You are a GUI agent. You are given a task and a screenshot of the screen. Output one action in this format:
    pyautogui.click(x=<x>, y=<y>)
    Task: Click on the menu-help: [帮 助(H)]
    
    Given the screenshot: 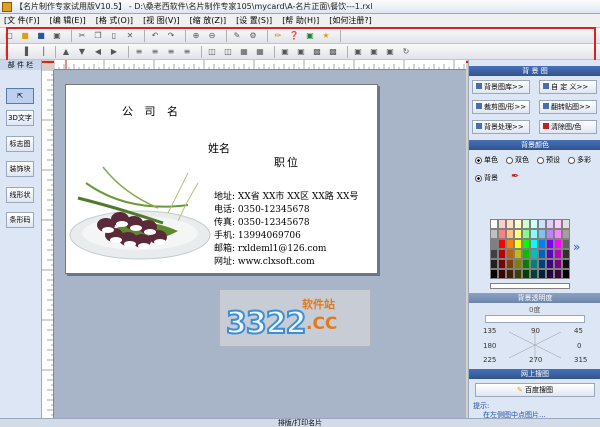 What is the action you would take?
    pyautogui.click(x=300, y=20)
    